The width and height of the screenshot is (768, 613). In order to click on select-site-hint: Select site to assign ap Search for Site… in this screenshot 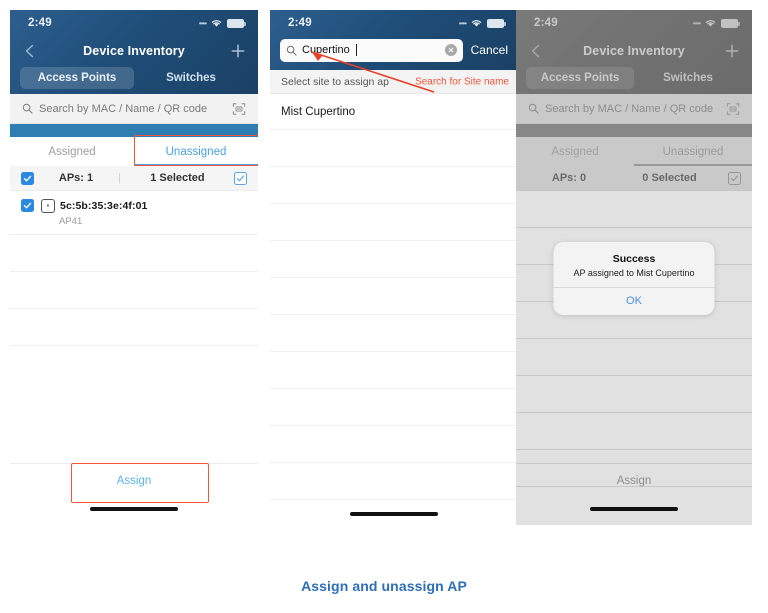, I will do `click(394, 82)`.